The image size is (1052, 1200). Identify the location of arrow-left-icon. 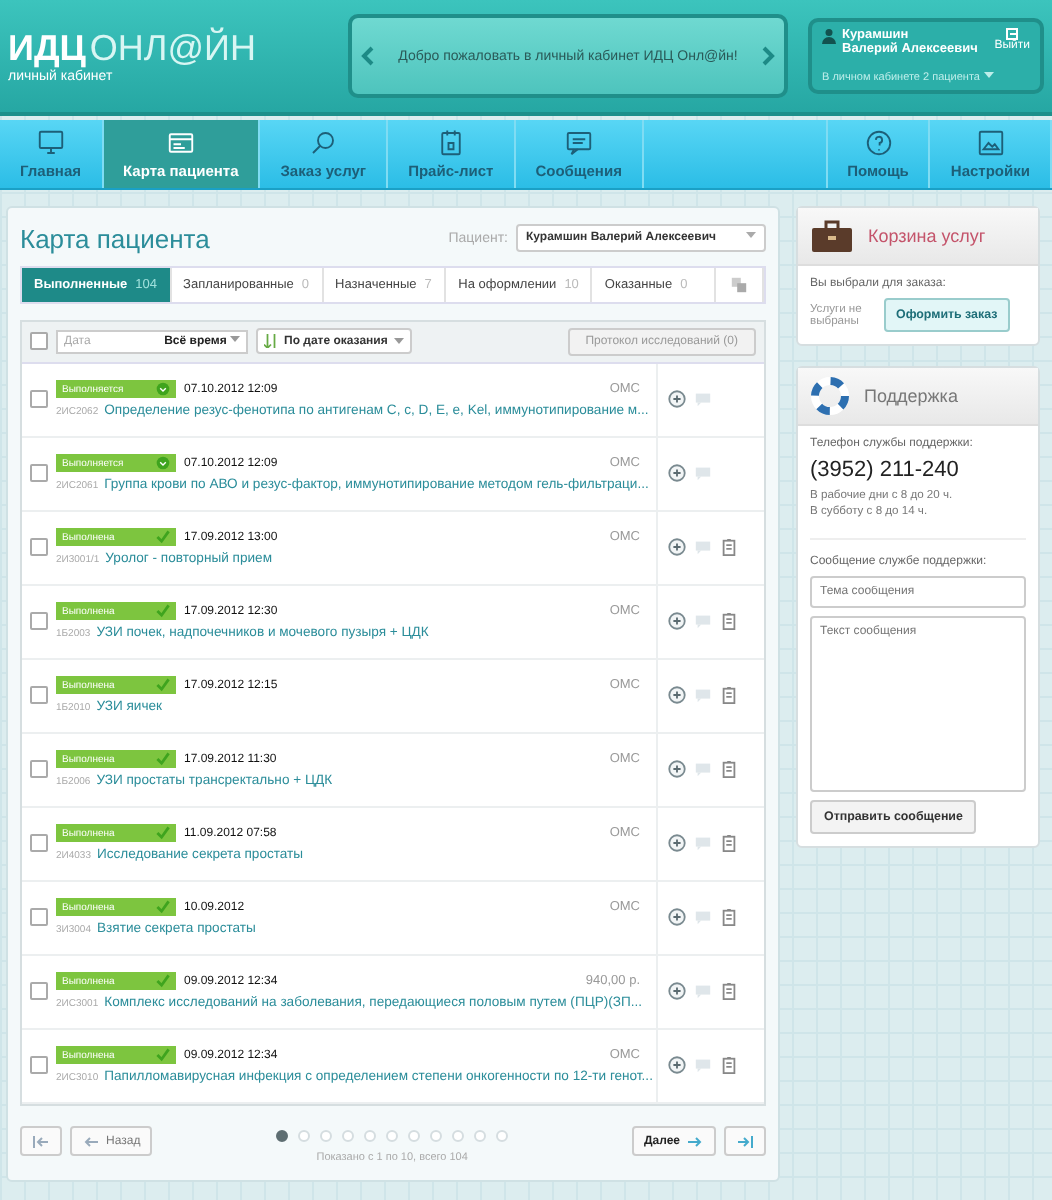
(91, 1141).